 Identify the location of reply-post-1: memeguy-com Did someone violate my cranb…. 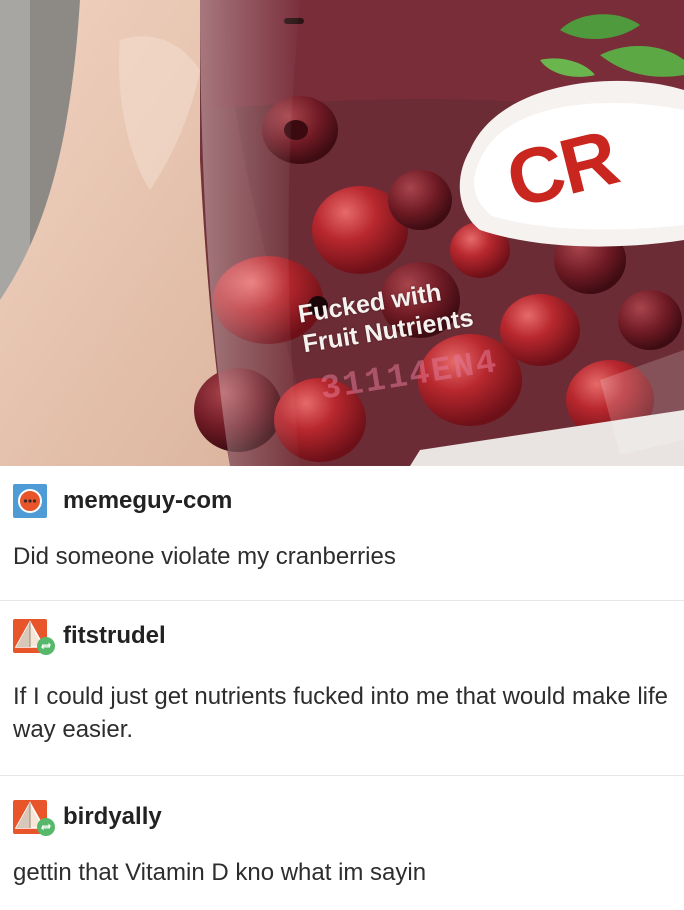
(342, 533).